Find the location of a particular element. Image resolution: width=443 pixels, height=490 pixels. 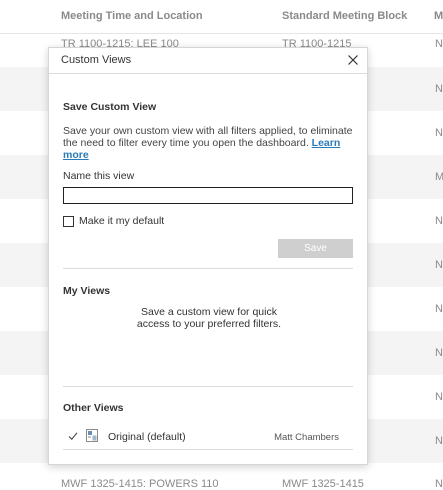

default-checkbox-label: Make it my default is located at coordinates (121, 221).